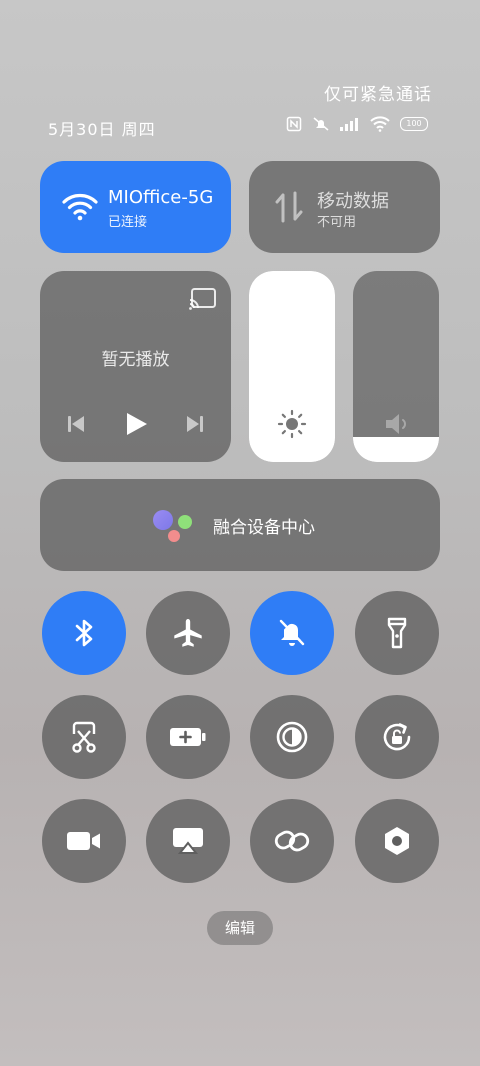 The image size is (480, 1066). What do you see at coordinates (321, 124) in the screenshot?
I see `silent-icon` at bounding box center [321, 124].